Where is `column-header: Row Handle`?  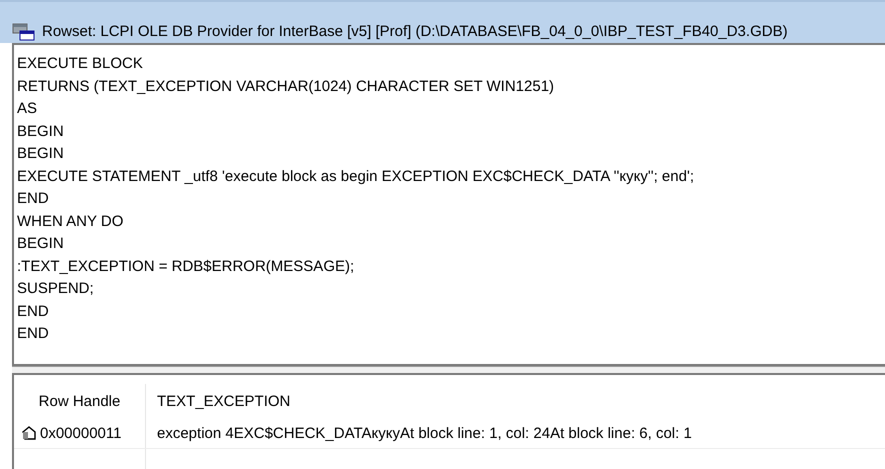
column-header: Row Handle is located at coordinates (79, 401).